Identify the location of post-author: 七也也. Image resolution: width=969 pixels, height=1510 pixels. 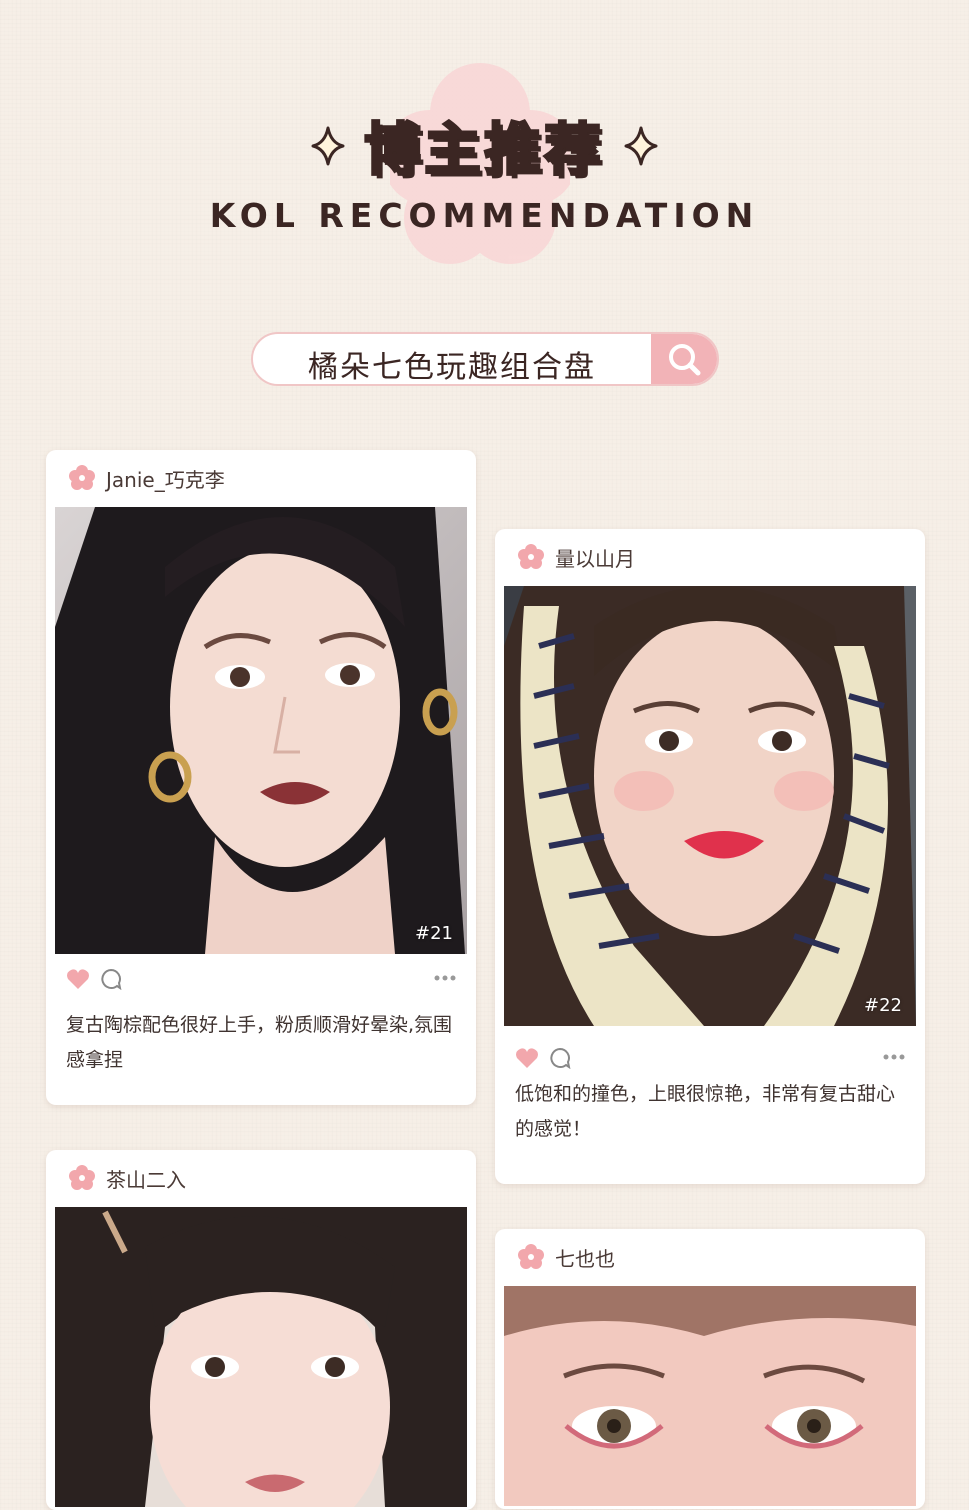
(585, 1257).